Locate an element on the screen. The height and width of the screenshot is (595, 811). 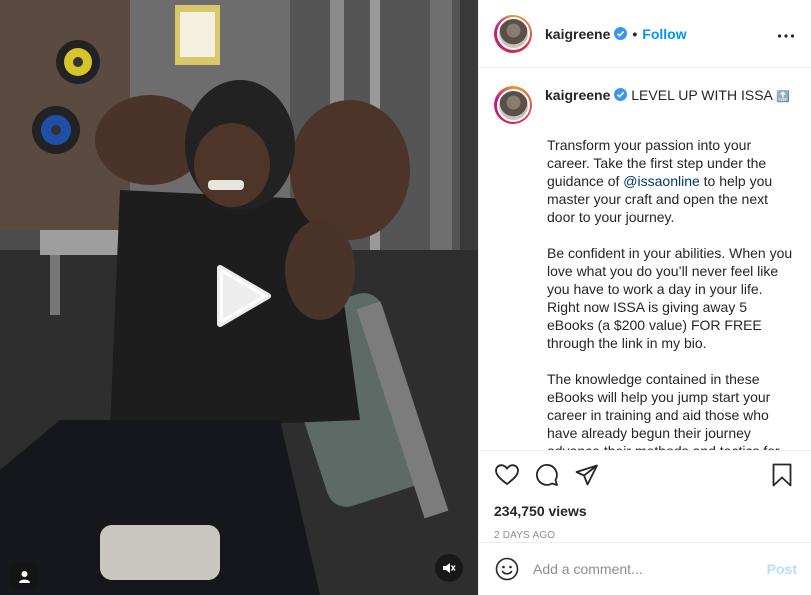
heart-icon is located at coordinates (507, 474).